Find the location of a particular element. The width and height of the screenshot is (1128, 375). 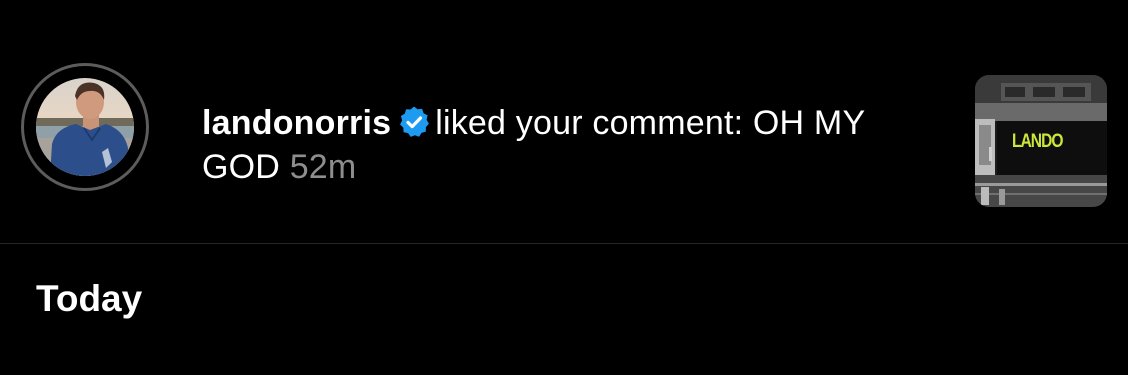

section-heading-today: Today is located at coordinates (89, 298).